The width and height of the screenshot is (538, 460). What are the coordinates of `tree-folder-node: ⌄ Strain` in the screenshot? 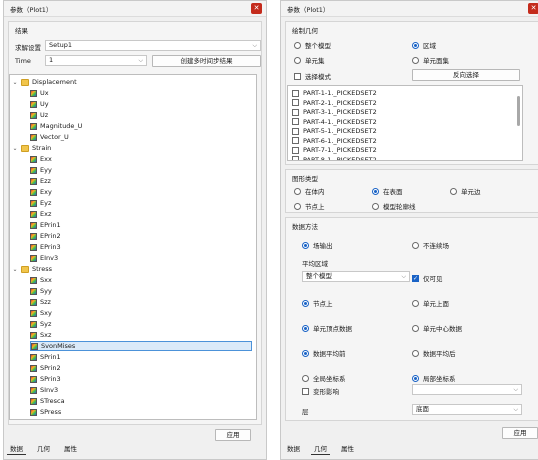 It's located at (31, 148).